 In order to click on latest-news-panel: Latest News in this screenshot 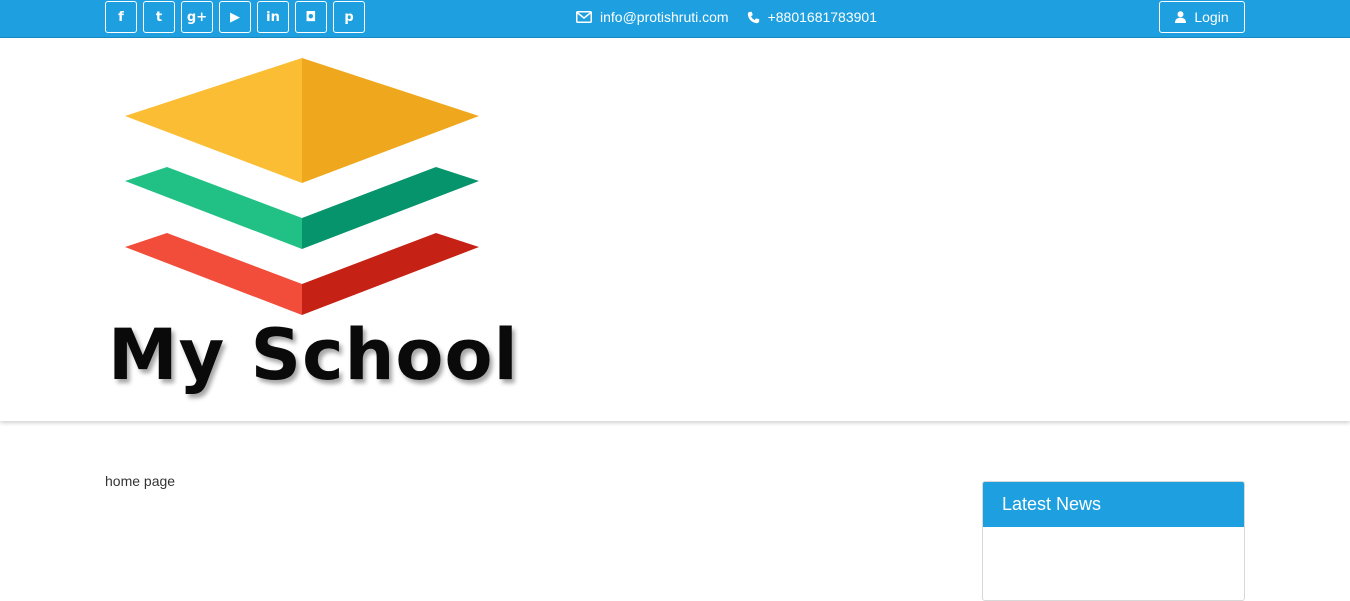, I will do `click(1113, 541)`.